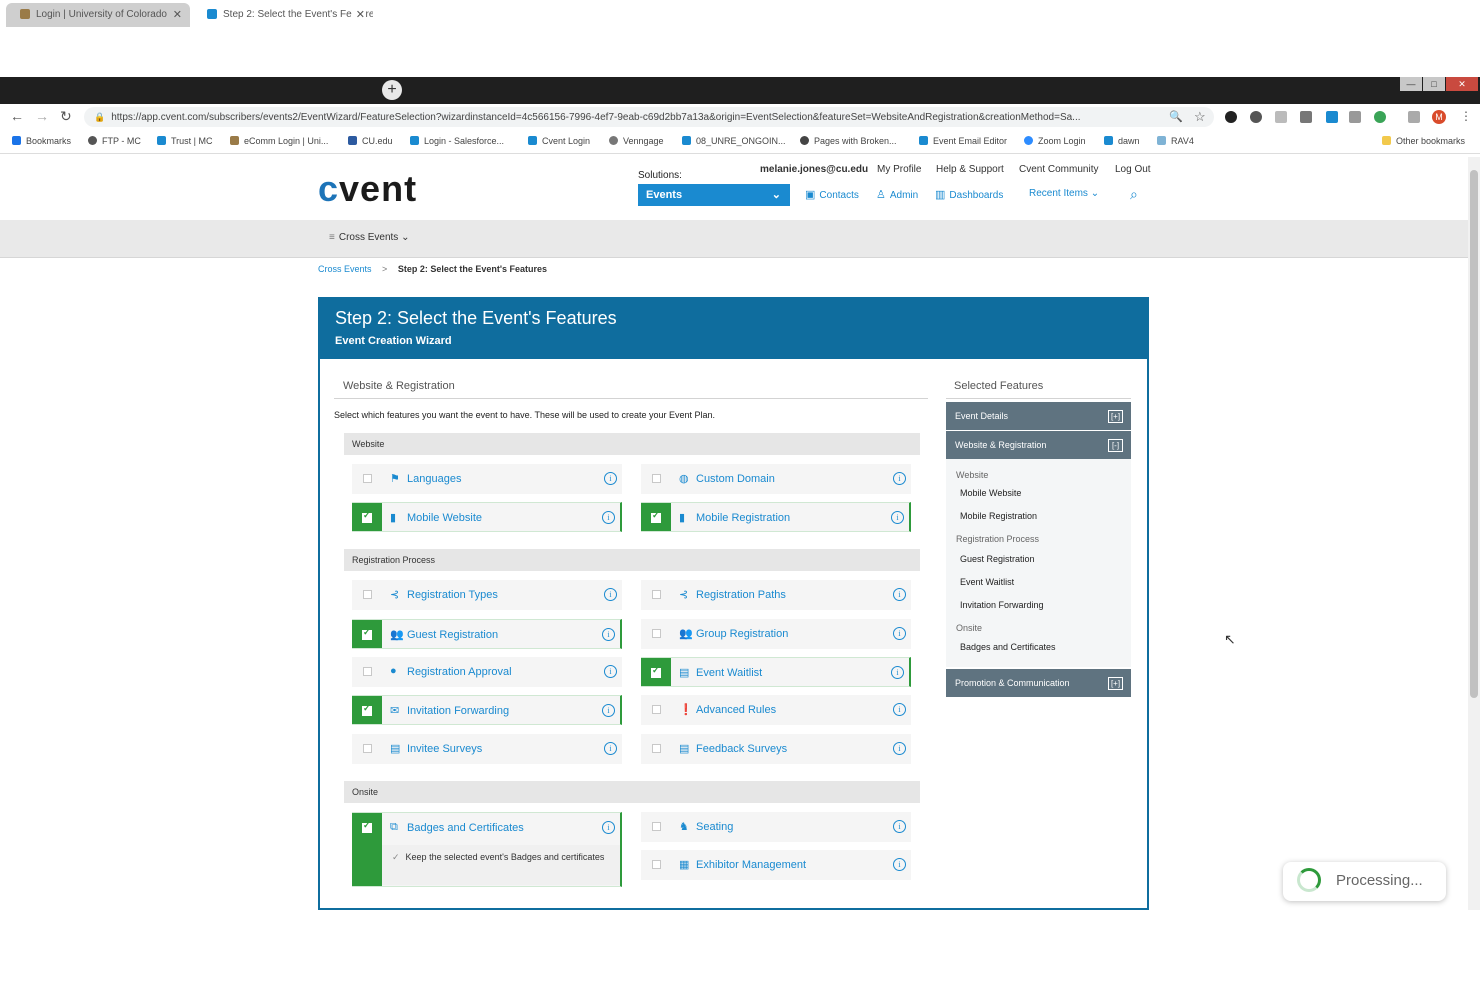 The image size is (1480, 987). Describe the element at coordinates (776, 865) in the screenshot. I see `feature-exhibitor-management: ▦ Exhibitor Management i` at that location.